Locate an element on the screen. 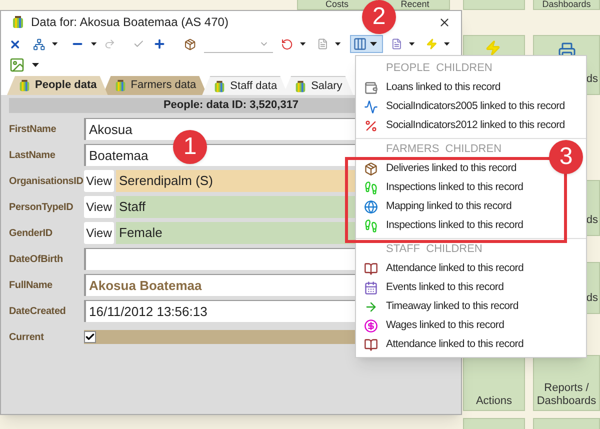 This screenshot has height=429, width=600. tile-label: Reports / Dashboards is located at coordinates (567, 395).